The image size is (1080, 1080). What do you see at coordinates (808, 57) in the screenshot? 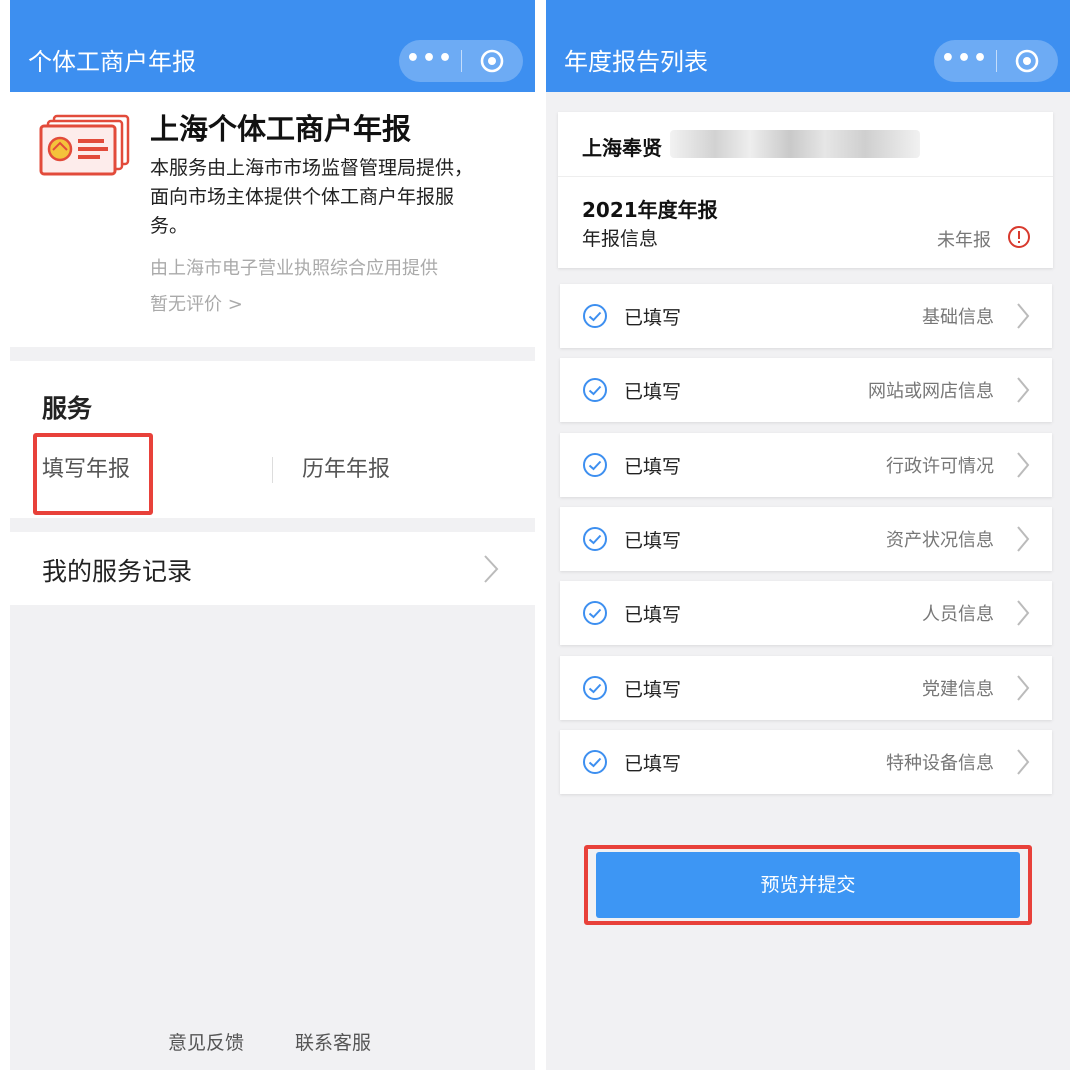
I see `nav-bar: 年度报告列表 •••` at bounding box center [808, 57].